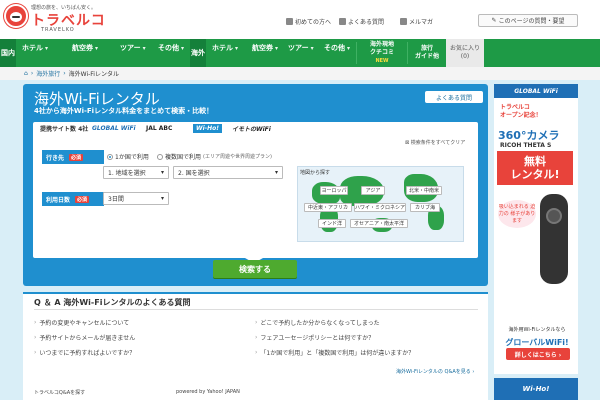  I want to click on ad-open-text: トラベルコ オープン記念！, so click(521, 112).